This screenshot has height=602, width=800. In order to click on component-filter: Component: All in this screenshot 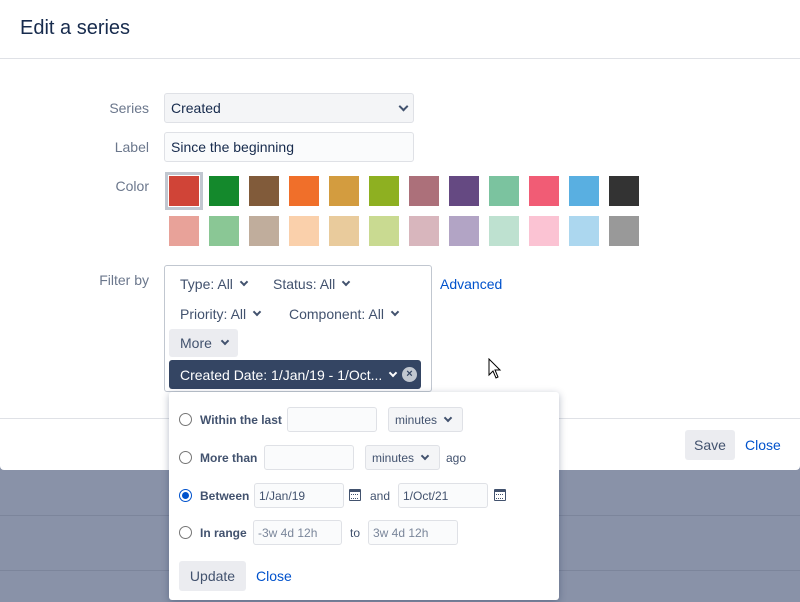, I will do `click(344, 314)`.